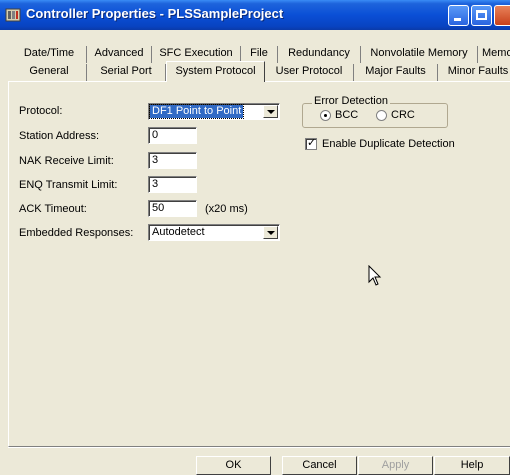  Describe the element at coordinates (215, 71) in the screenshot. I see `tab-system-protocol: System Protocol` at that location.